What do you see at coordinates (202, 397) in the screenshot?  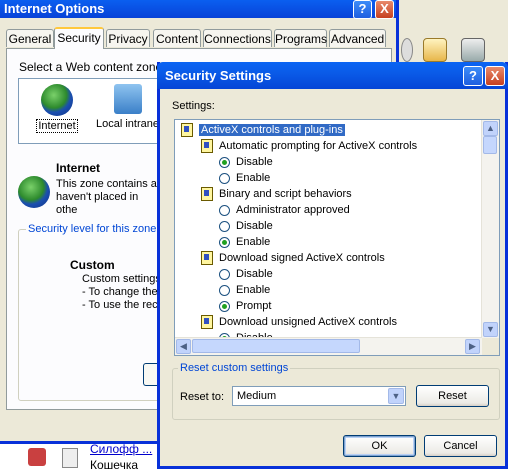 I see `reset-to-label: Reset to:` at bounding box center [202, 397].